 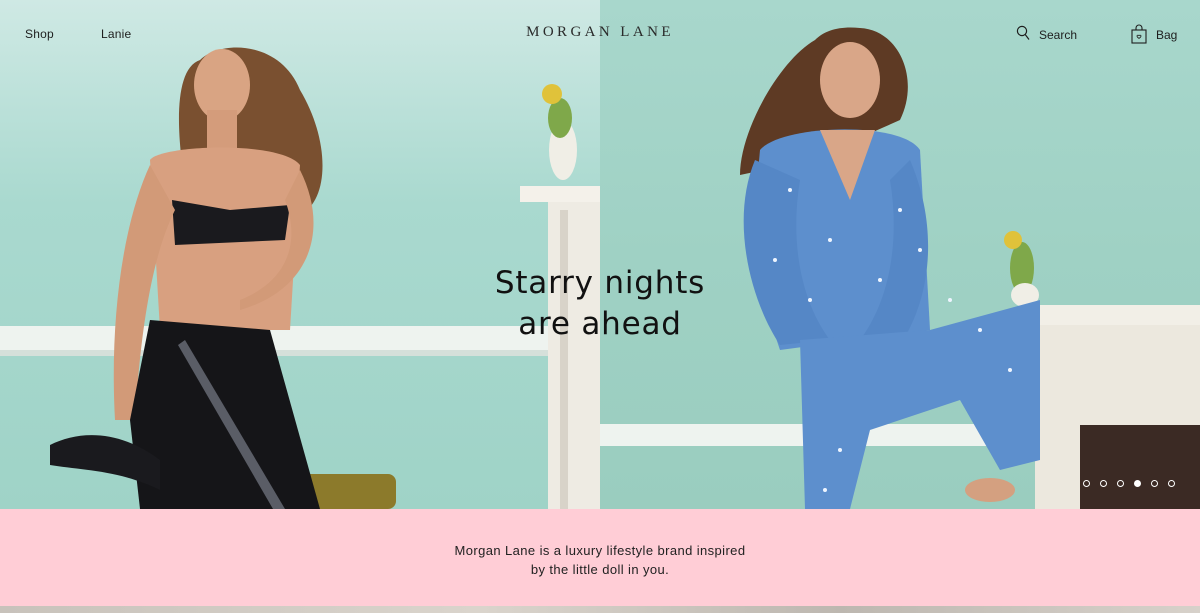 I want to click on search-label: Search, so click(x=1058, y=35).